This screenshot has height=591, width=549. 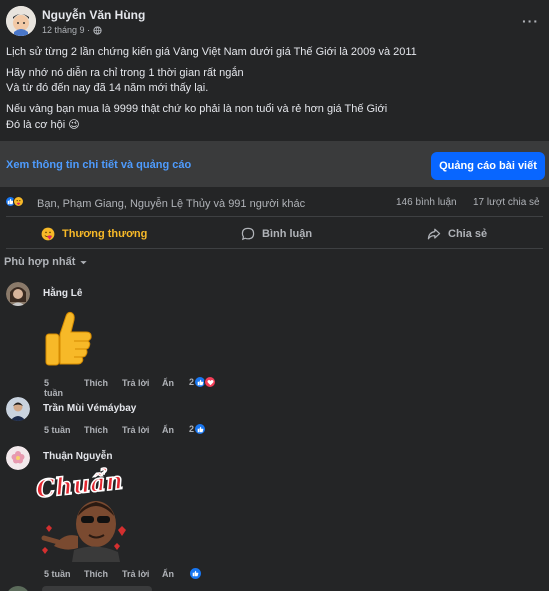 I want to click on comment-label: Bình luận, so click(x=287, y=234).